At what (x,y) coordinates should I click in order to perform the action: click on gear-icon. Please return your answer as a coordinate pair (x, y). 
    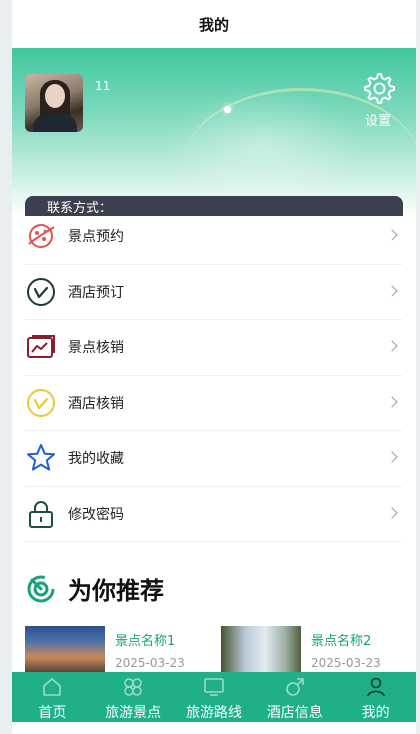
    Looking at the image, I should click on (379, 88).